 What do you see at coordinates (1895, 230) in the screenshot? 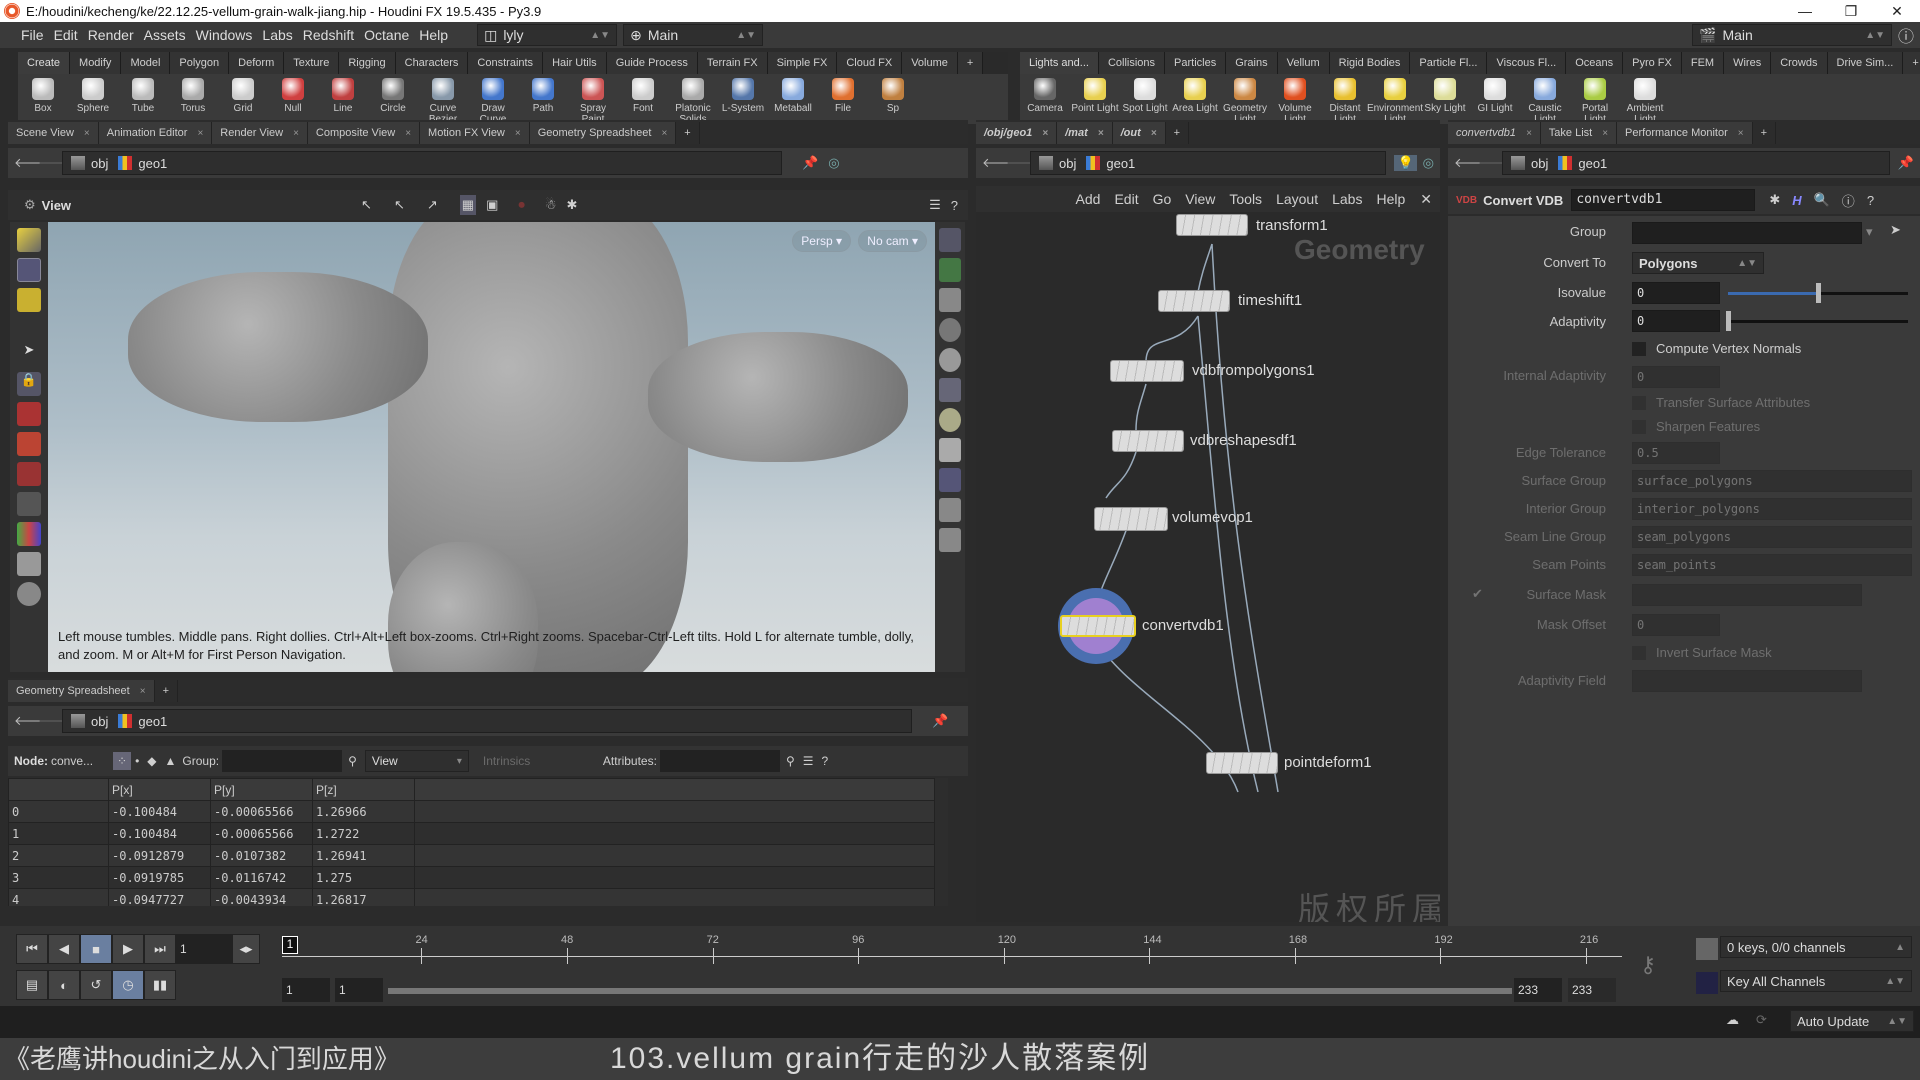
I see `group-select-arrow-icon: ➤` at bounding box center [1895, 230].